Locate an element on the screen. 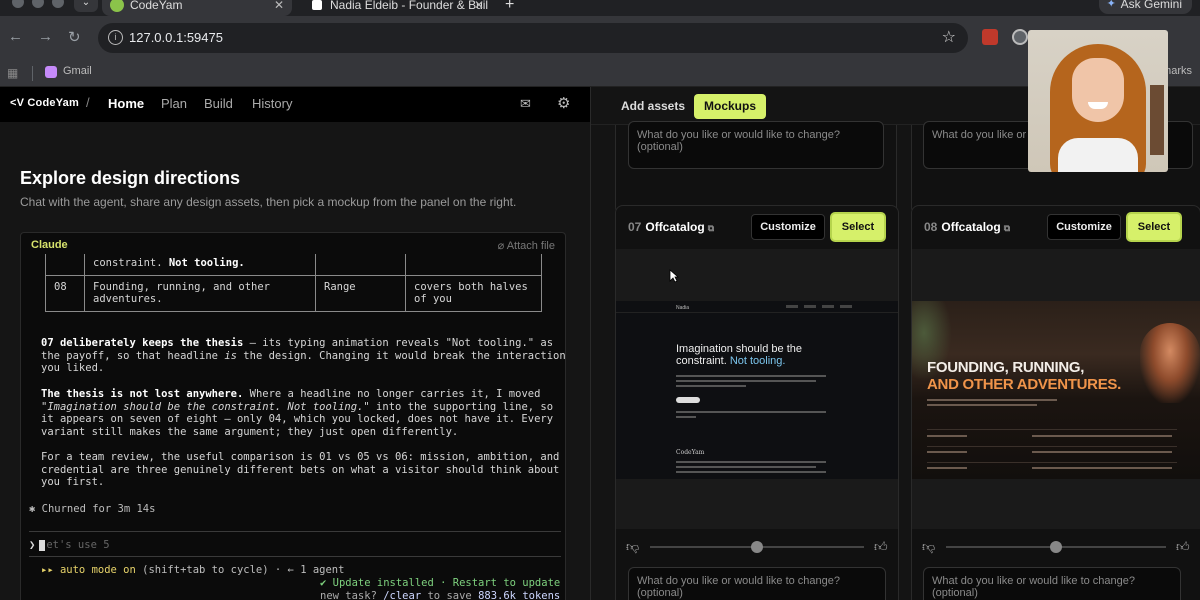 This screenshot has height=600, width=1200. table-cell: constraint. Not tooling. is located at coordinates (200, 265).